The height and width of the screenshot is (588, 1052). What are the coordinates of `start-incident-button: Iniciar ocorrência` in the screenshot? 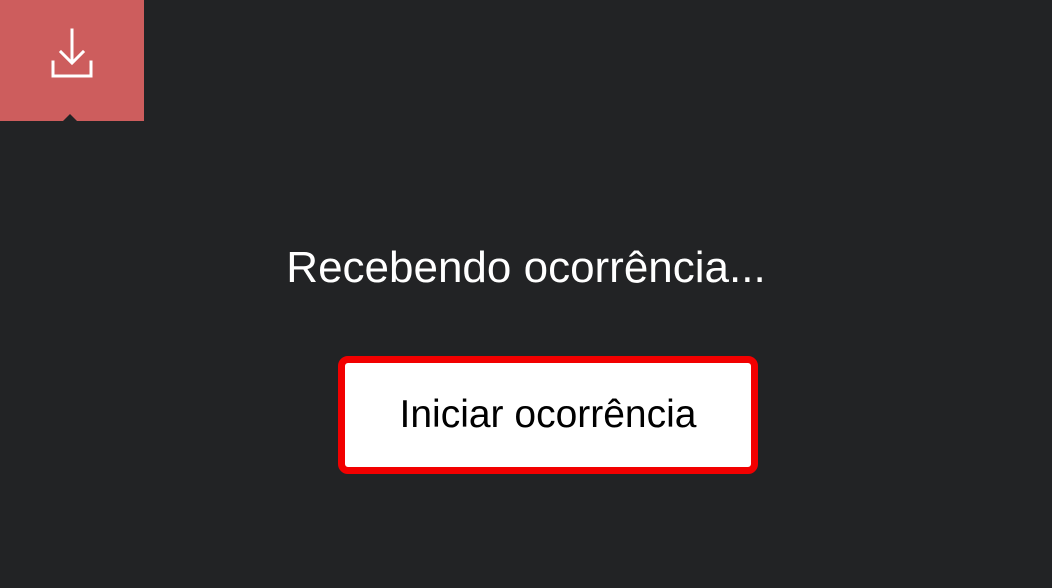 It's located at (548, 415).